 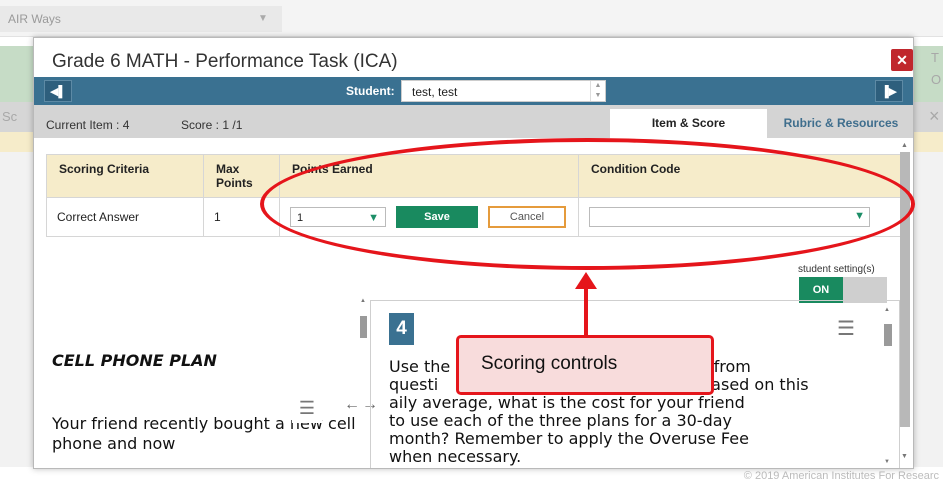 I want to click on tab-dropdown-icon: ▼, so click(x=263, y=19).